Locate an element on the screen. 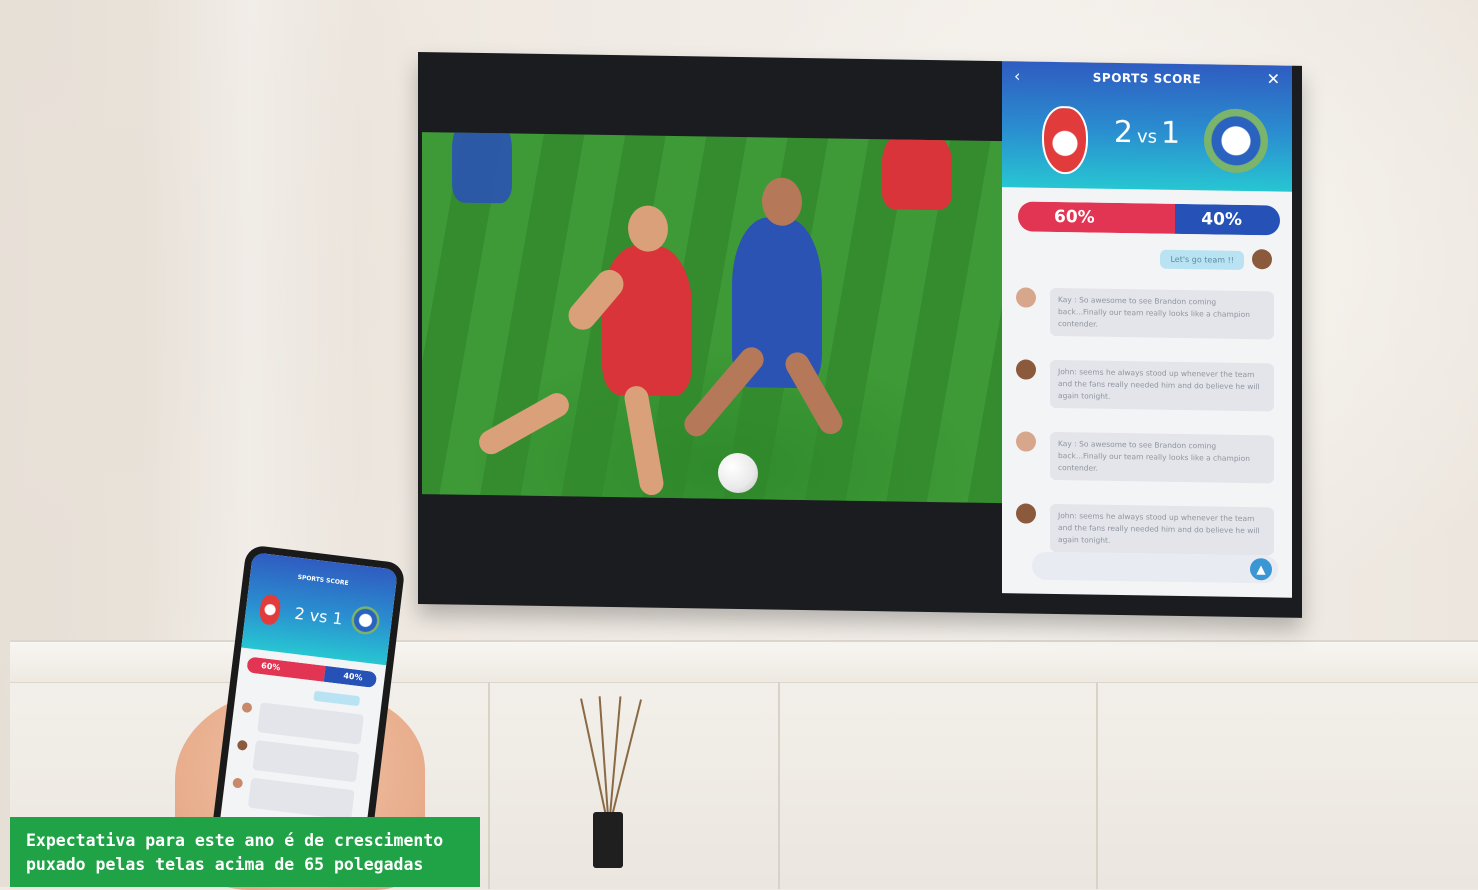  home-possession: 60% is located at coordinates (1097, 217).